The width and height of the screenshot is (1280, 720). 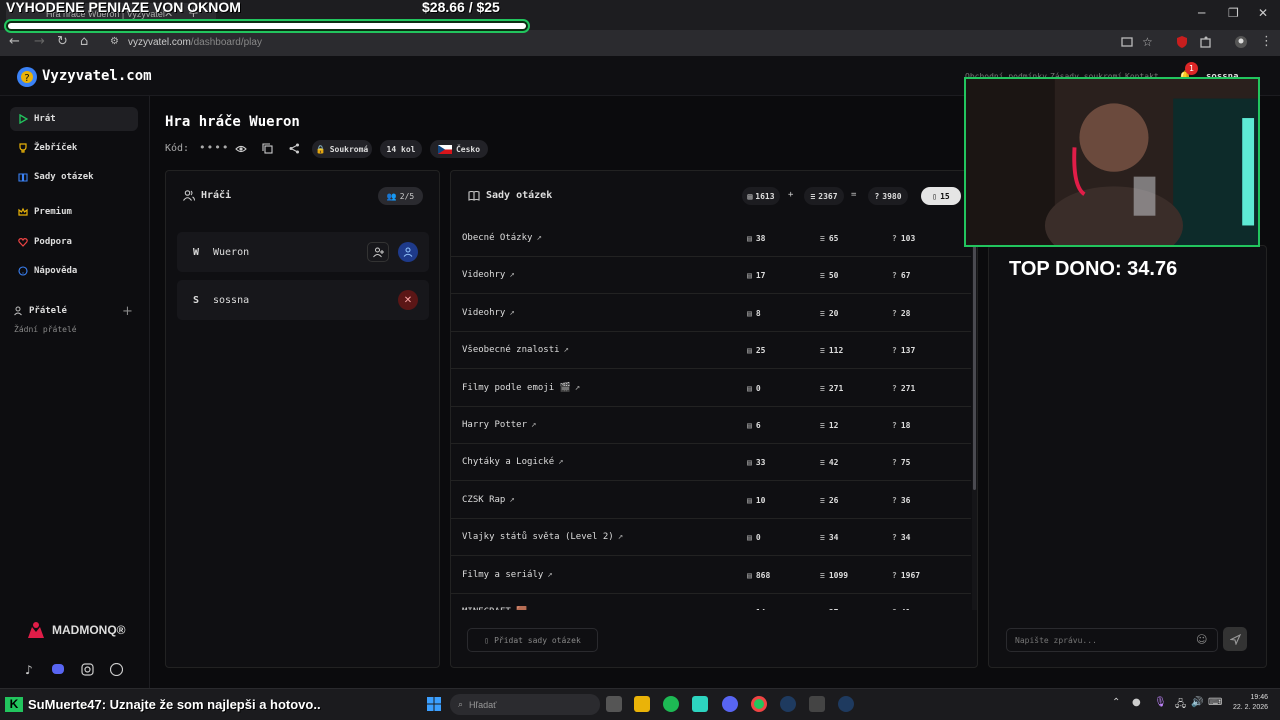 I want to click on kick-player-button: ✕, so click(x=408, y=300).